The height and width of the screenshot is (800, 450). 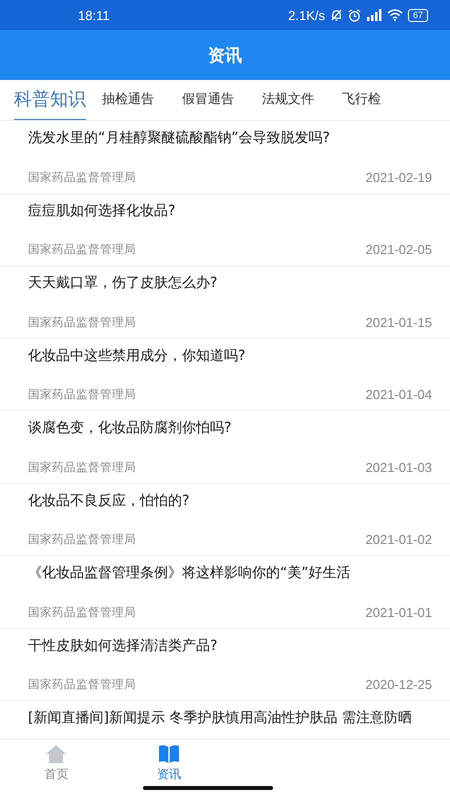 What do you see at coordinates (225, 55) in the screenshot?
I see `page-title: 资讯` at bounding box center [225, 55].